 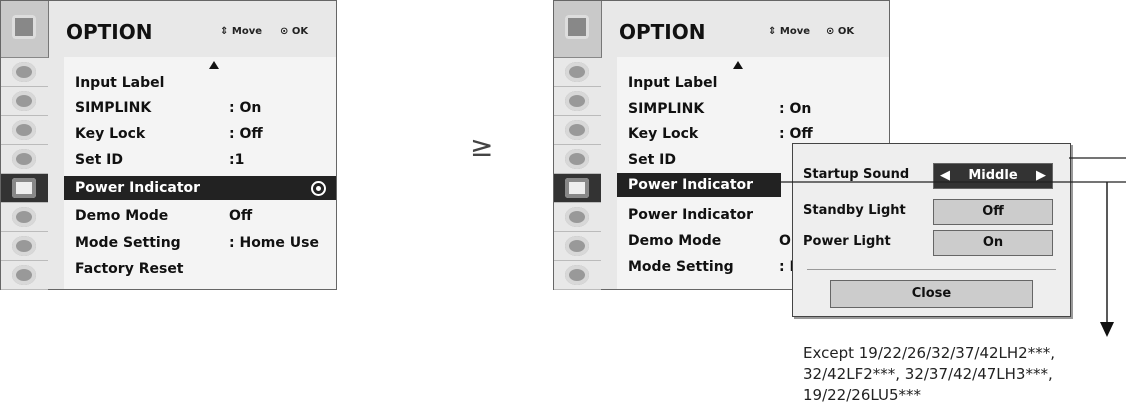 What do you see at coordinates (200, 160) in the screenshot?
I see `menu-row-set-id: Set ID:1` at bounding box center [200, 160].